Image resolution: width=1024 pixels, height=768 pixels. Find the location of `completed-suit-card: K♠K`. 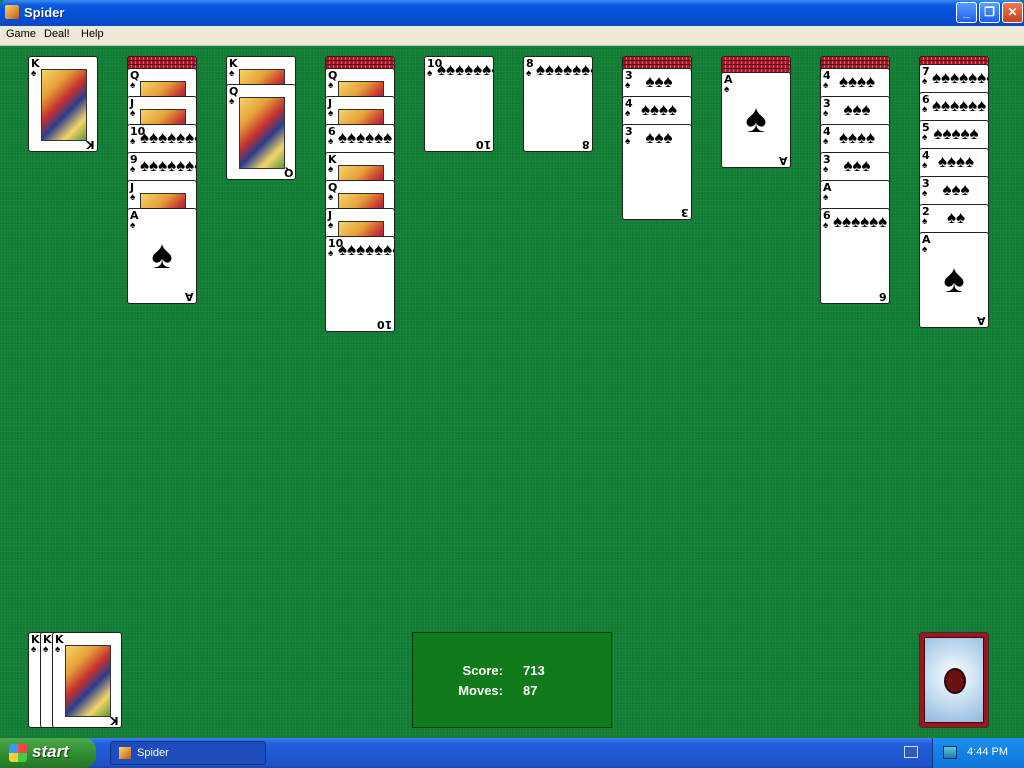

completed-suit-card: K♠K is located at coordinates (87, 680).